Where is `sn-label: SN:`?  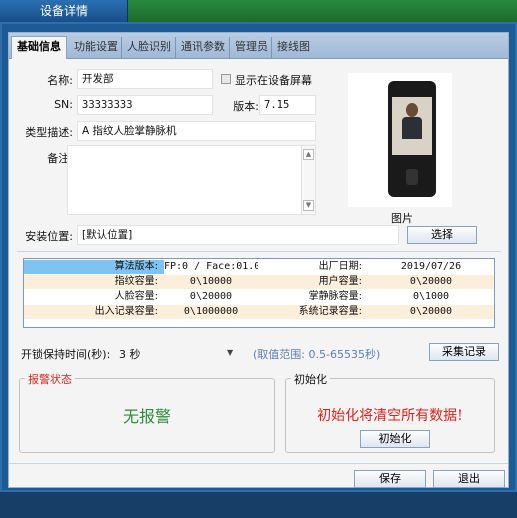 sn-label: SN: is located at coordinates (63, 104).